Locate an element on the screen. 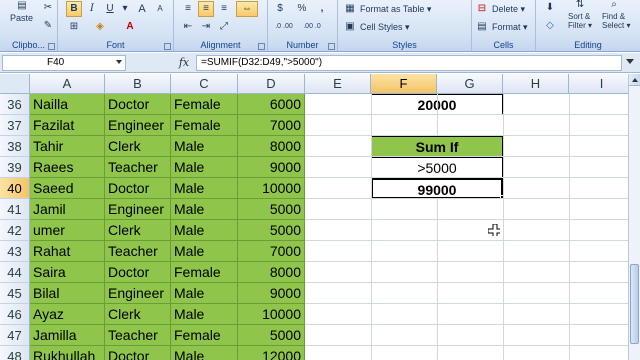 The image size is (640, 360). underline-dropdown-icon: ▾ is located at coordinates (125, 9).